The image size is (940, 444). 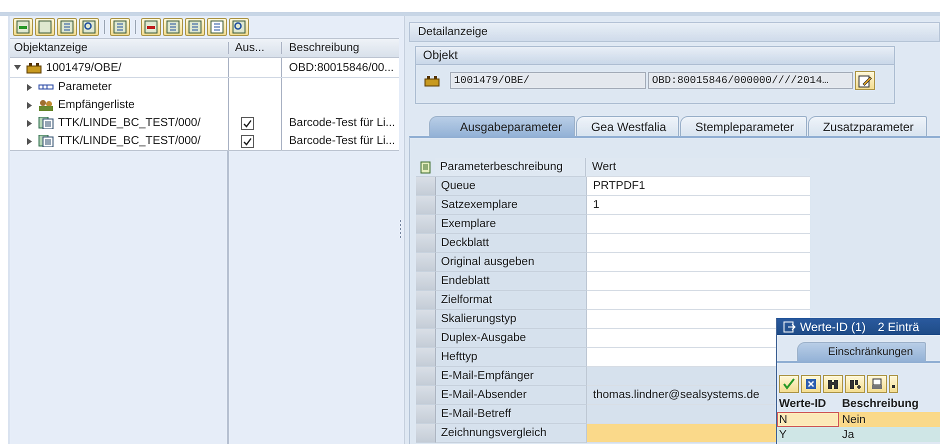 I want to click on binoculars-plus-button, so click(x=855, y=384).